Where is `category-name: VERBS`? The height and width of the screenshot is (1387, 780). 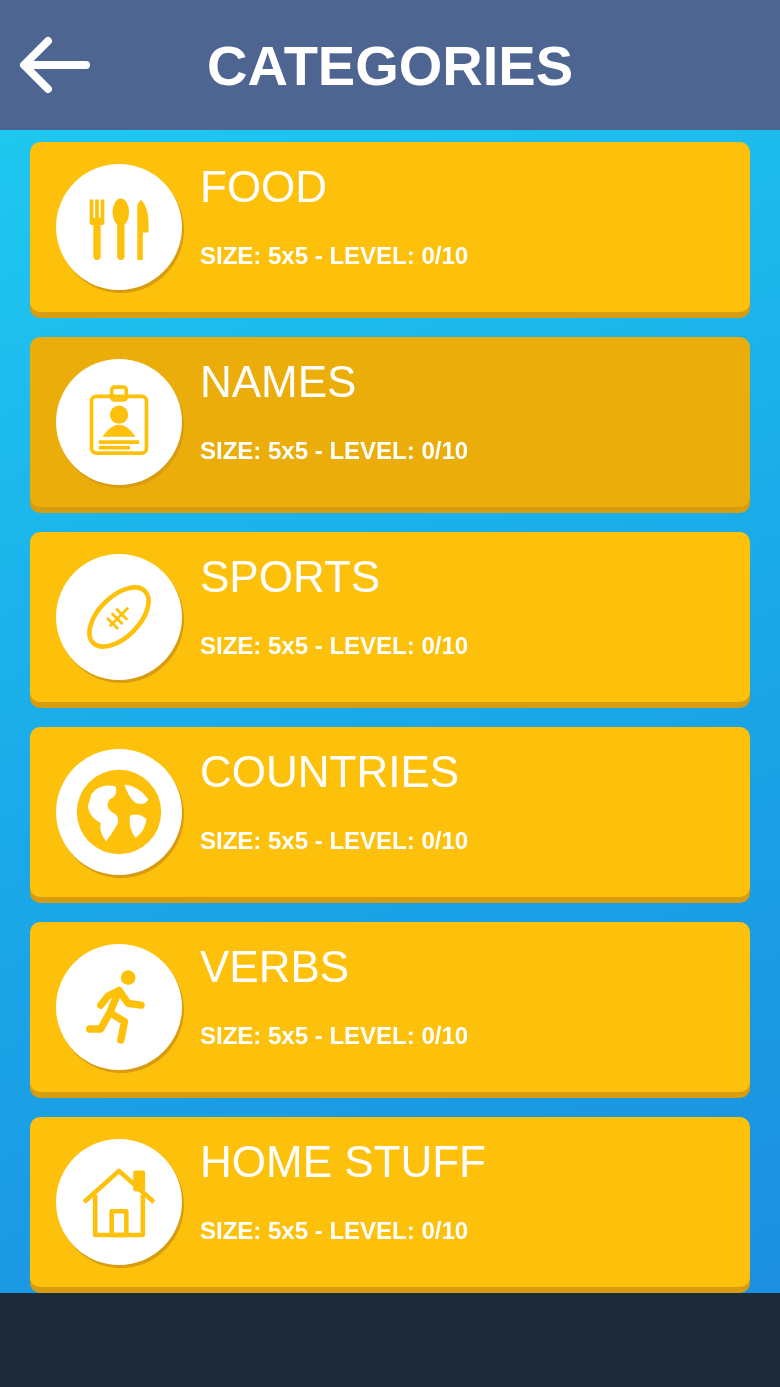
category-name: VERBS is located at coordinates (275, 967).